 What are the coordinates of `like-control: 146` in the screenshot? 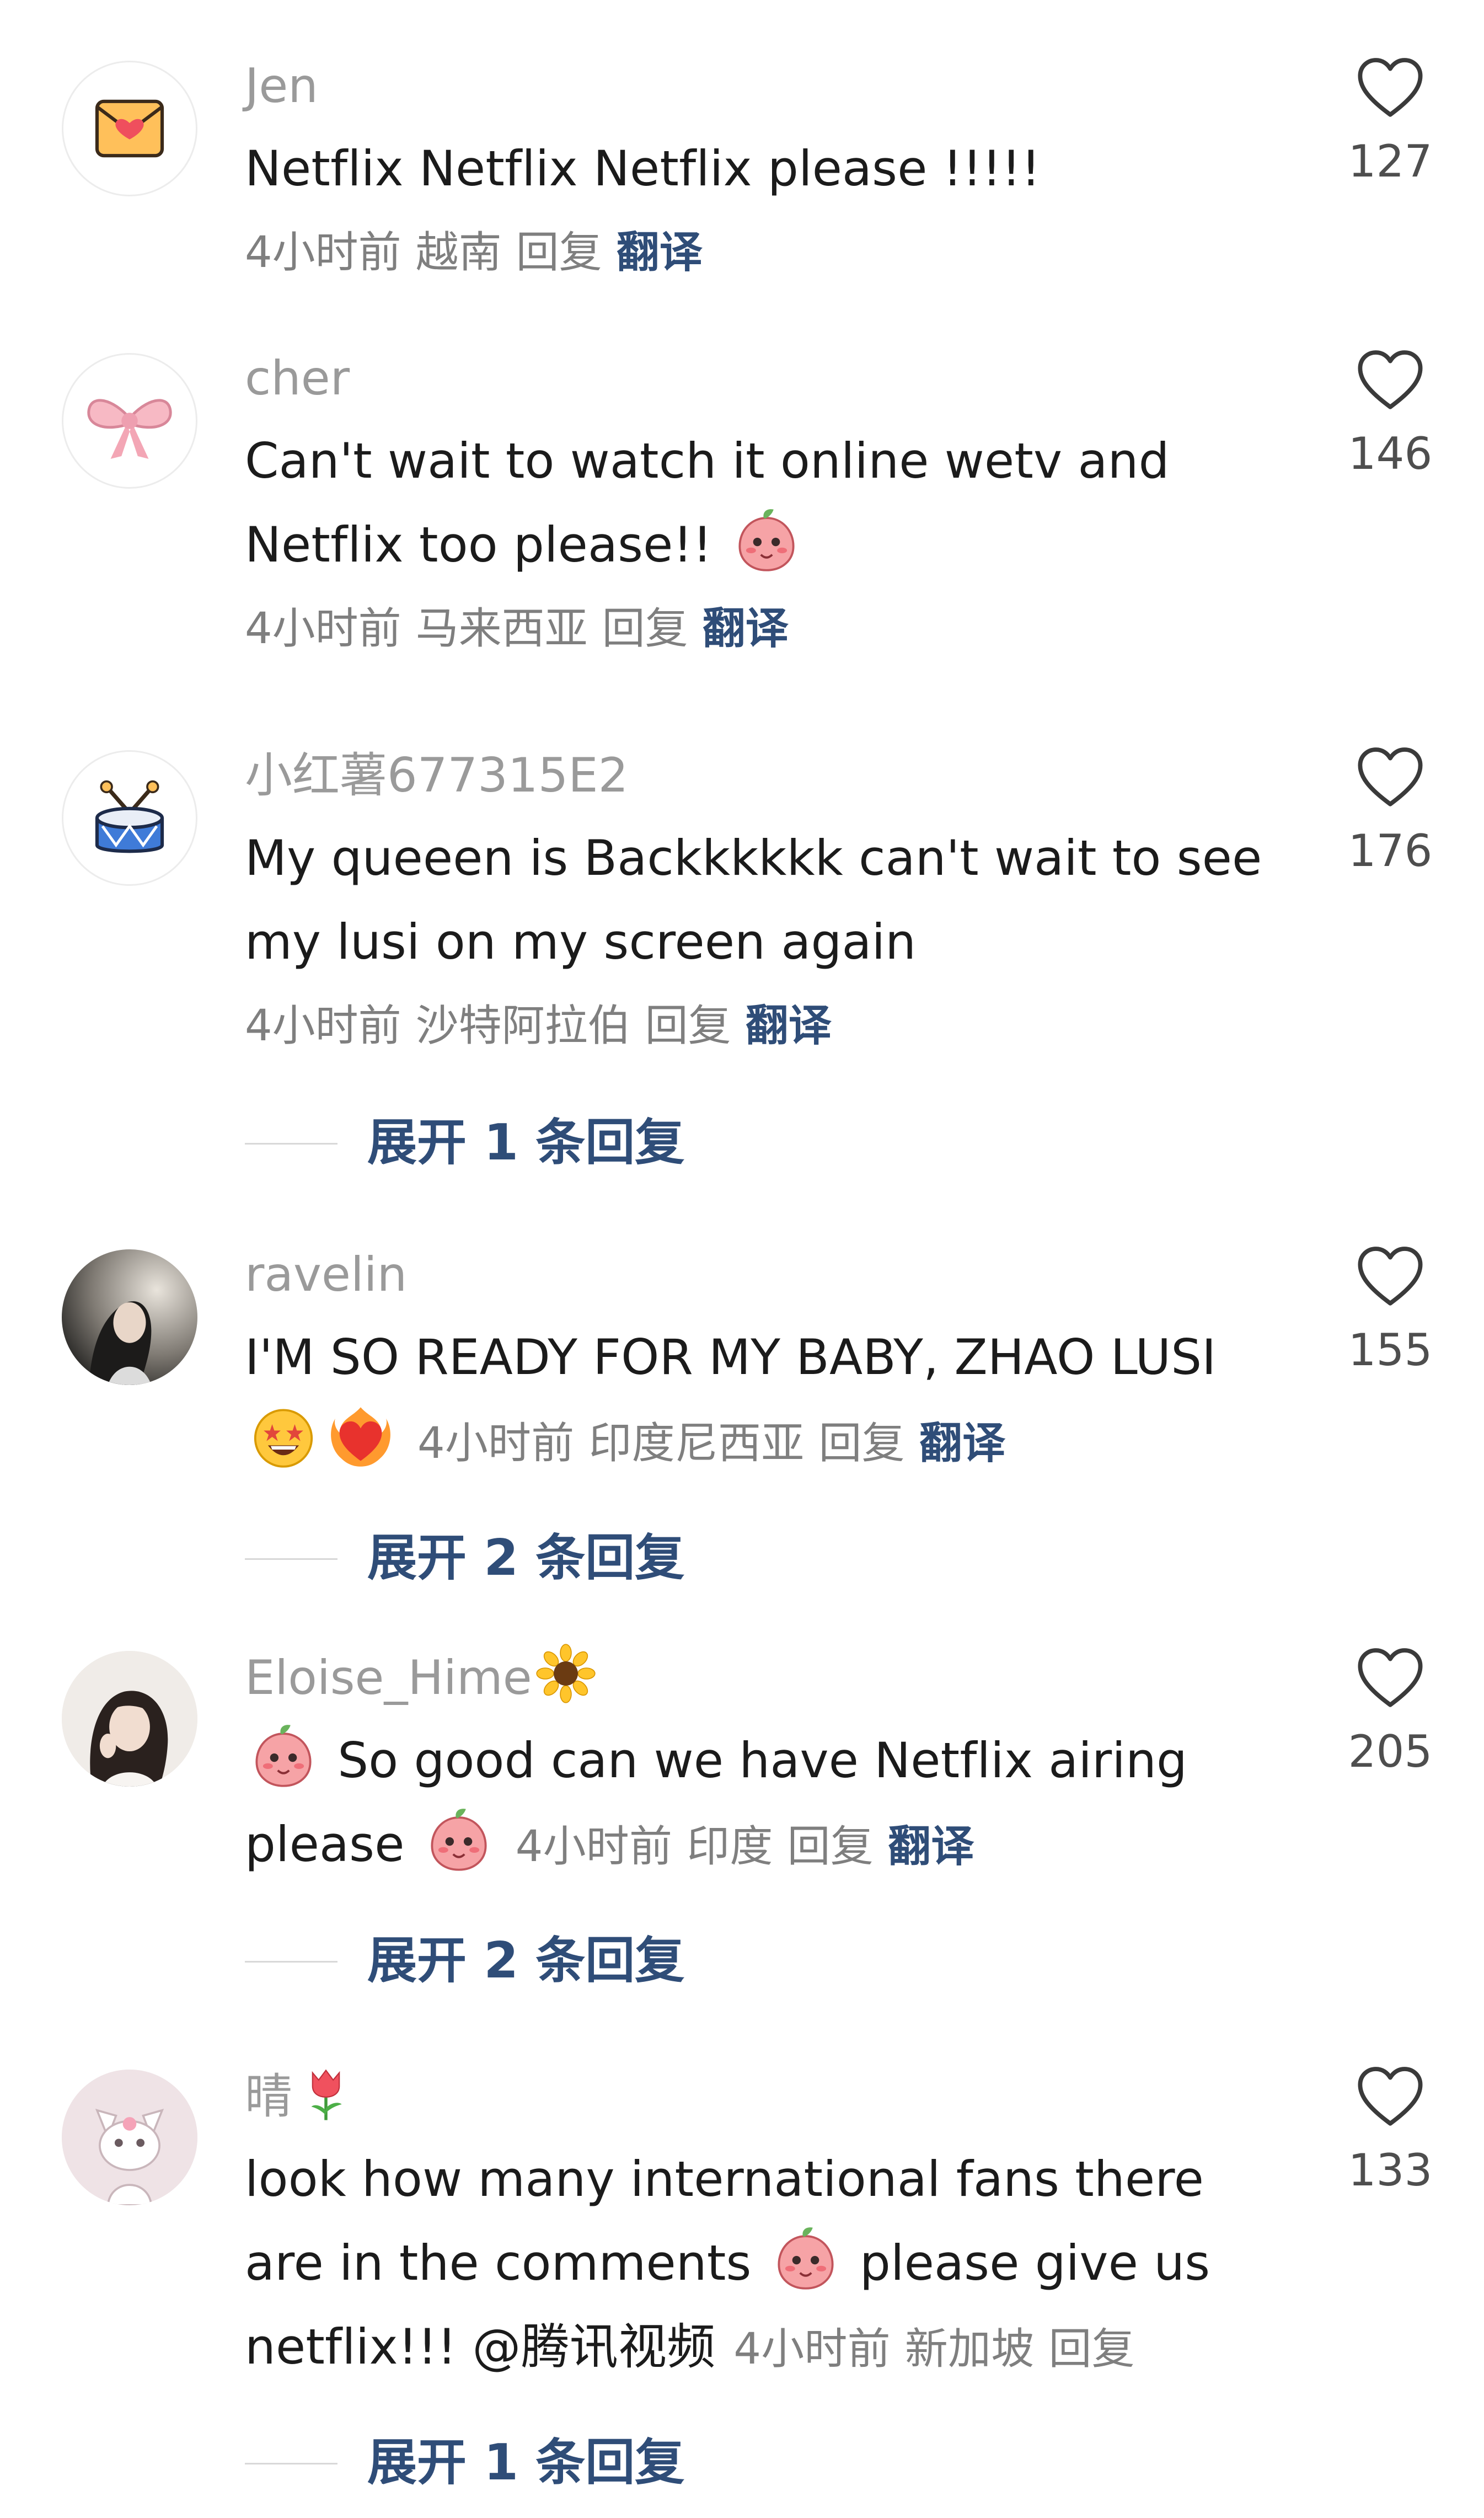 It's located at (1390, 415).